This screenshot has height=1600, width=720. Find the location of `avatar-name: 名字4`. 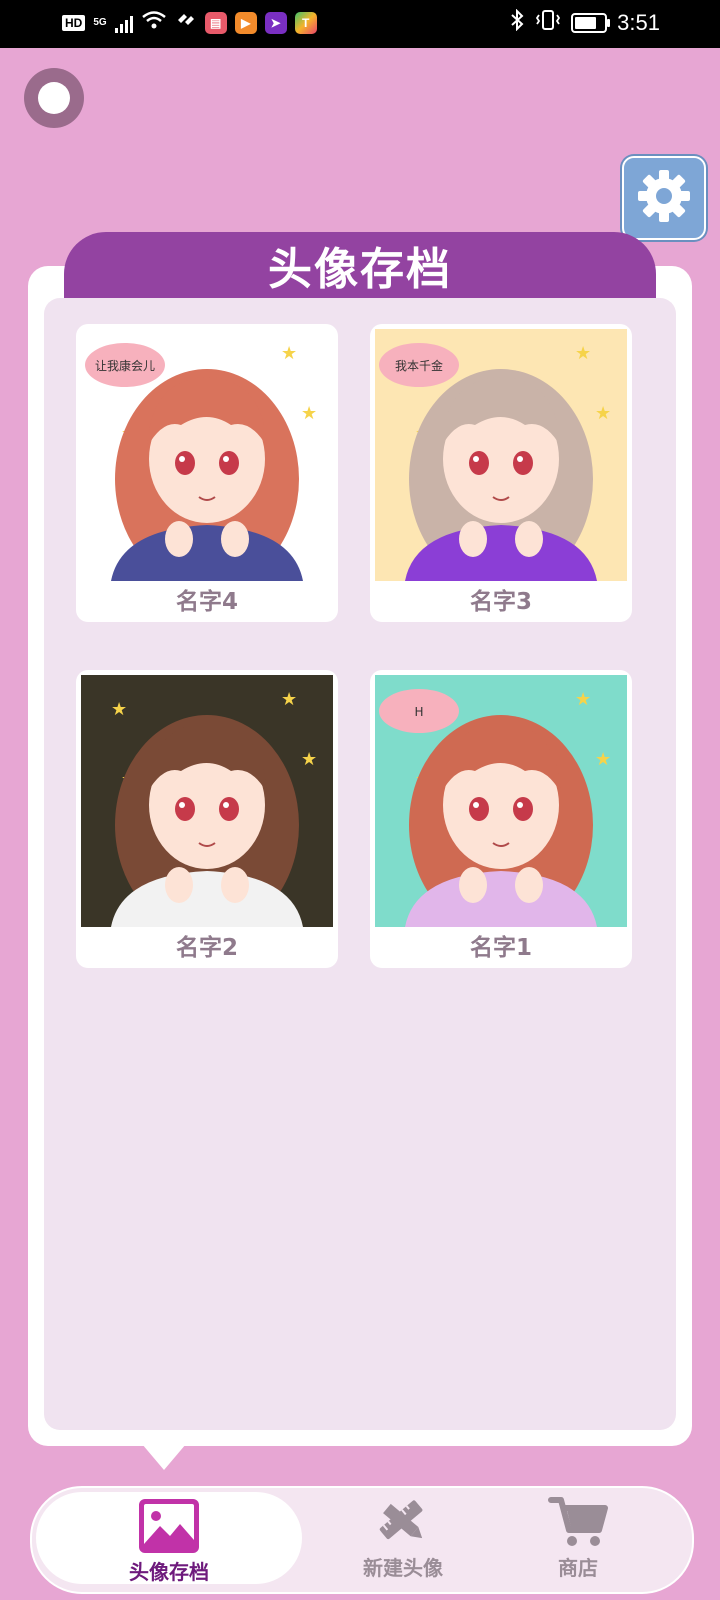

avatar-name: 名字4 is located at coordinates (206, 602).